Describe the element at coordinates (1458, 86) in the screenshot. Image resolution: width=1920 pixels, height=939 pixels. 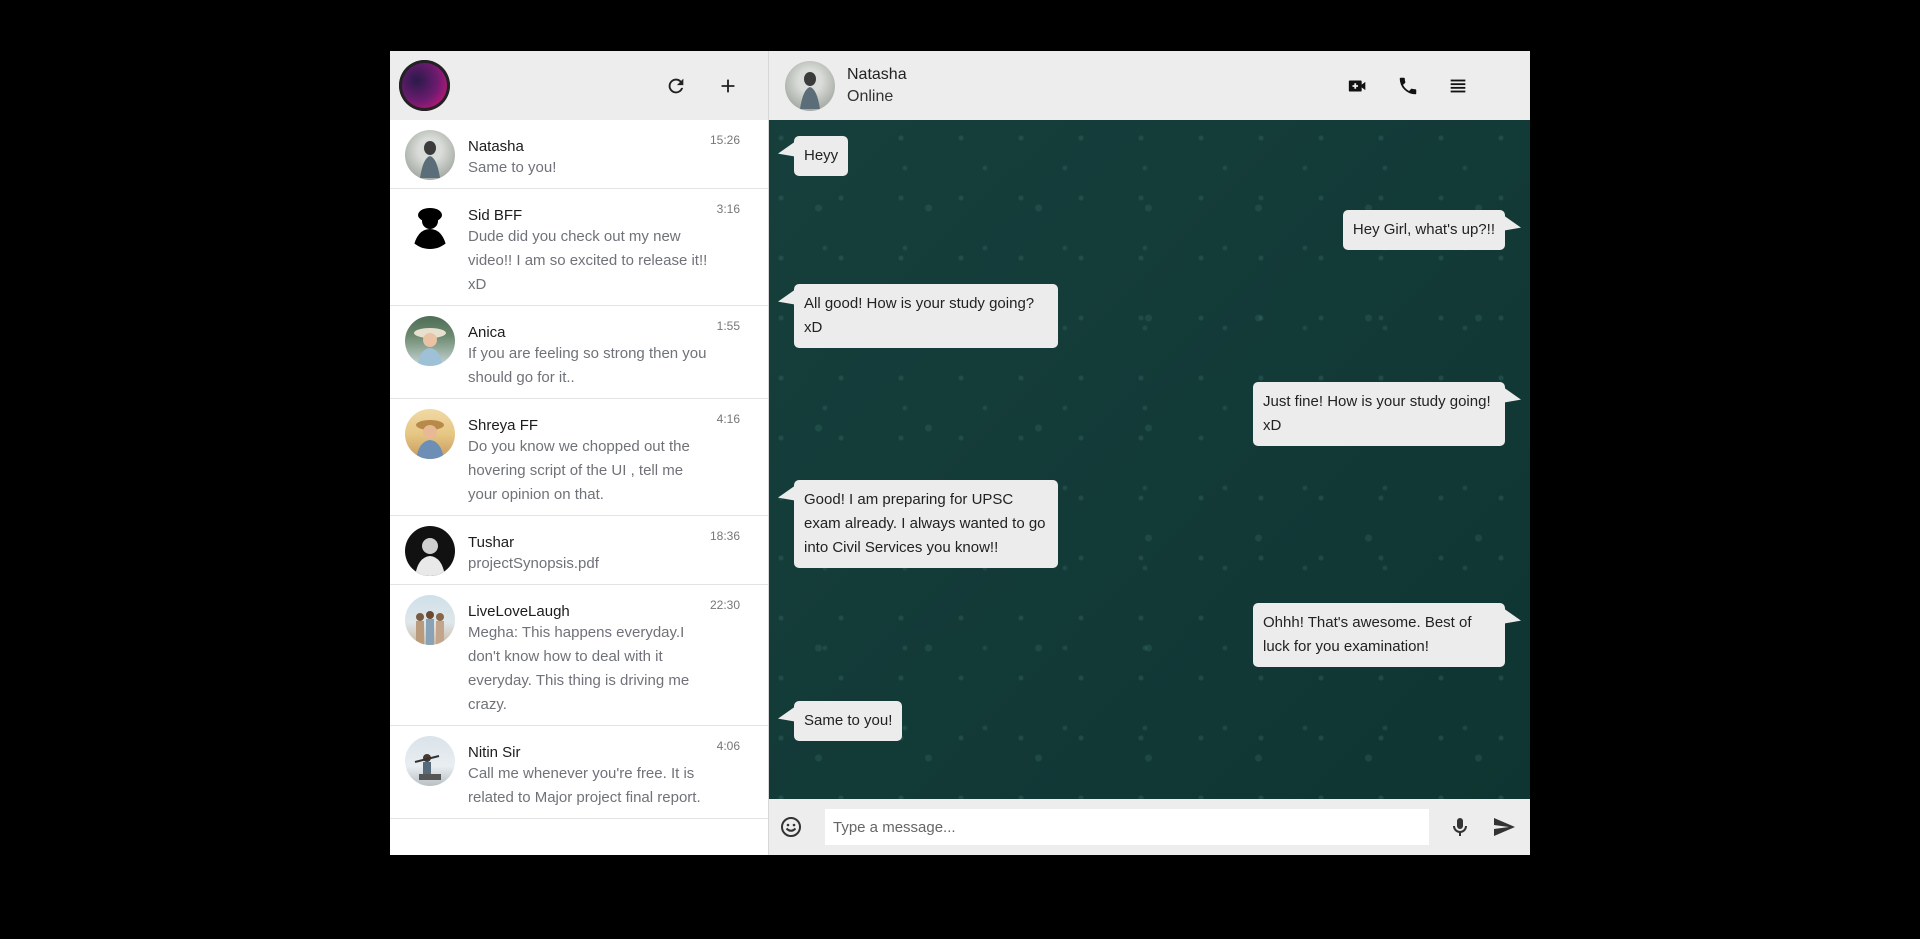
I see `menu-icon` at that location.